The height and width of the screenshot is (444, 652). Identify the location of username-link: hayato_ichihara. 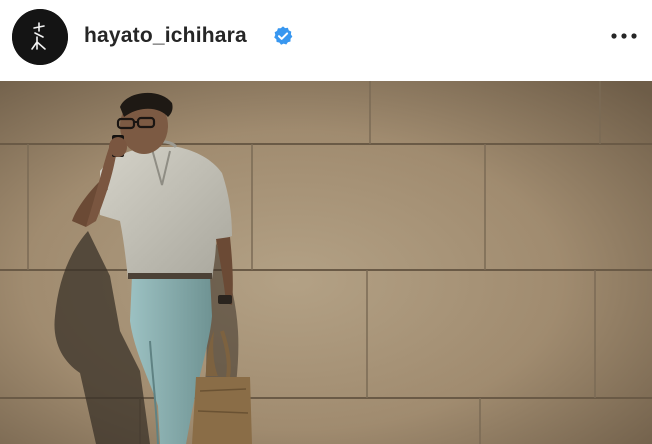
(165, 36).